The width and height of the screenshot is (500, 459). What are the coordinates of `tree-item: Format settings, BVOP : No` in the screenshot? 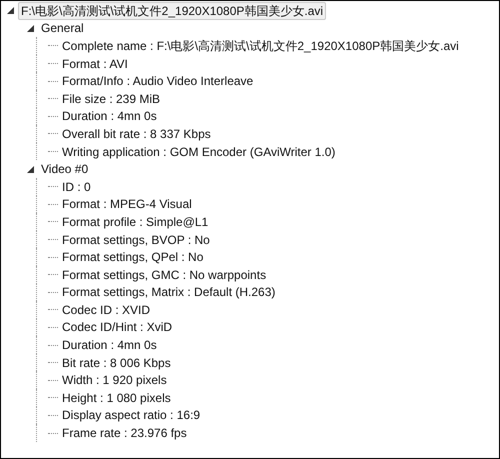 It's located at (136, 239).